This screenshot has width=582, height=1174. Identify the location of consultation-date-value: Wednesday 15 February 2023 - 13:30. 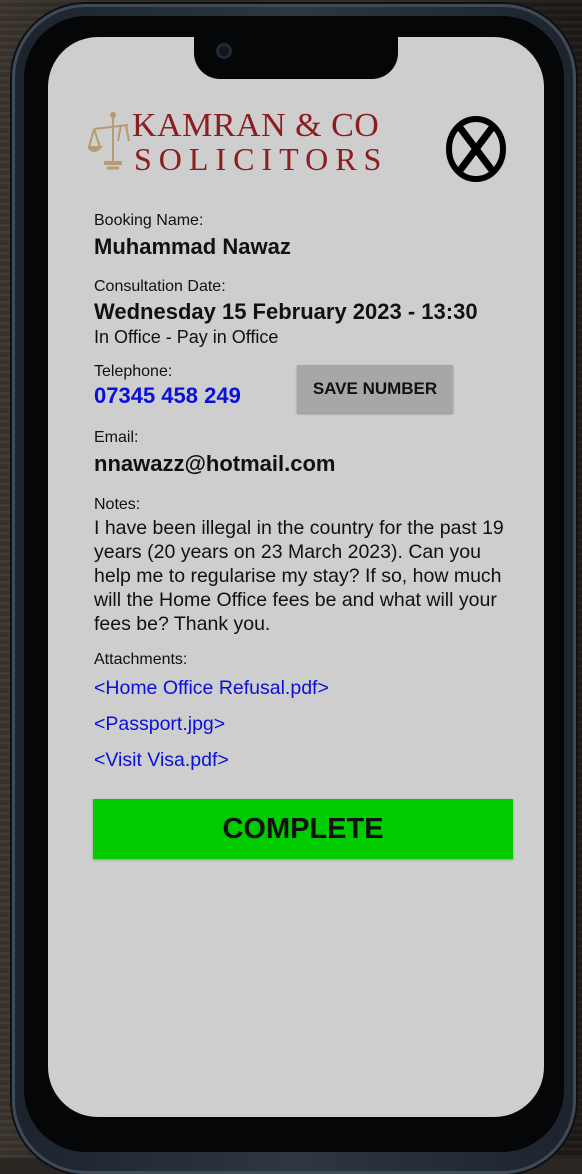
(286, 311).